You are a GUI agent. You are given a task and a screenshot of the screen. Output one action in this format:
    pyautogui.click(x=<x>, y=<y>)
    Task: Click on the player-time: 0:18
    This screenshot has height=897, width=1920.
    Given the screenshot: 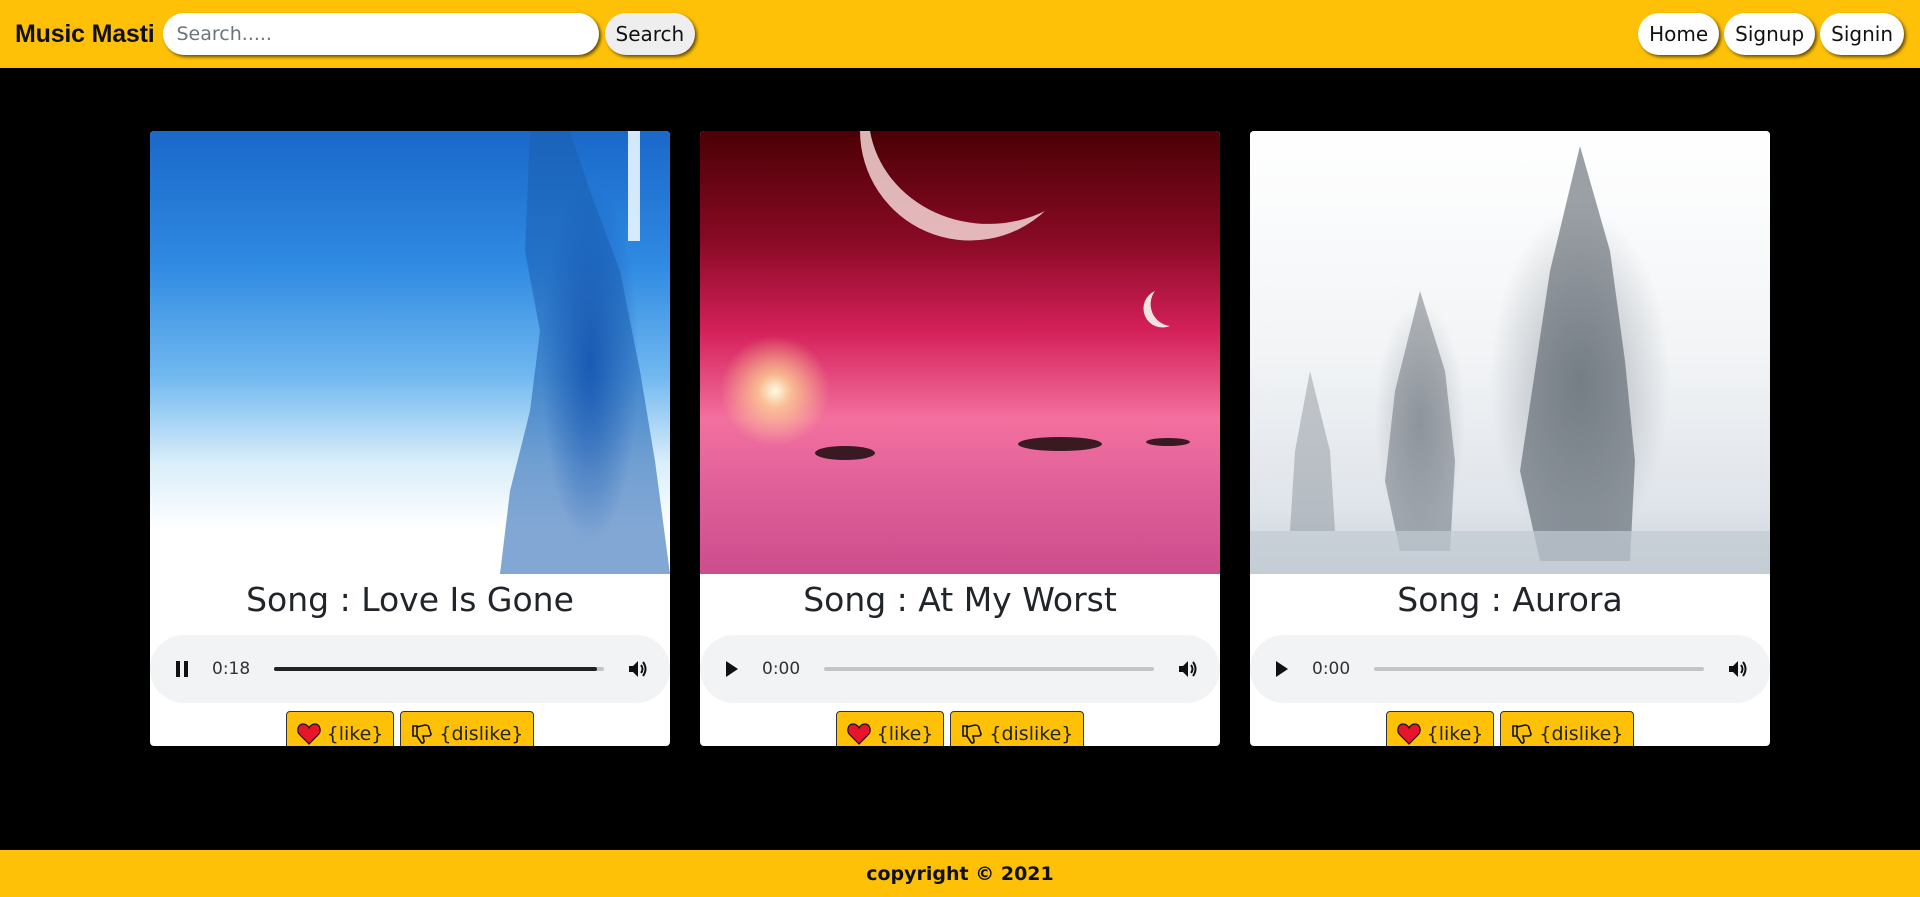 What is the action you would take?
    pyautogui.click(x=231, y=669)
    